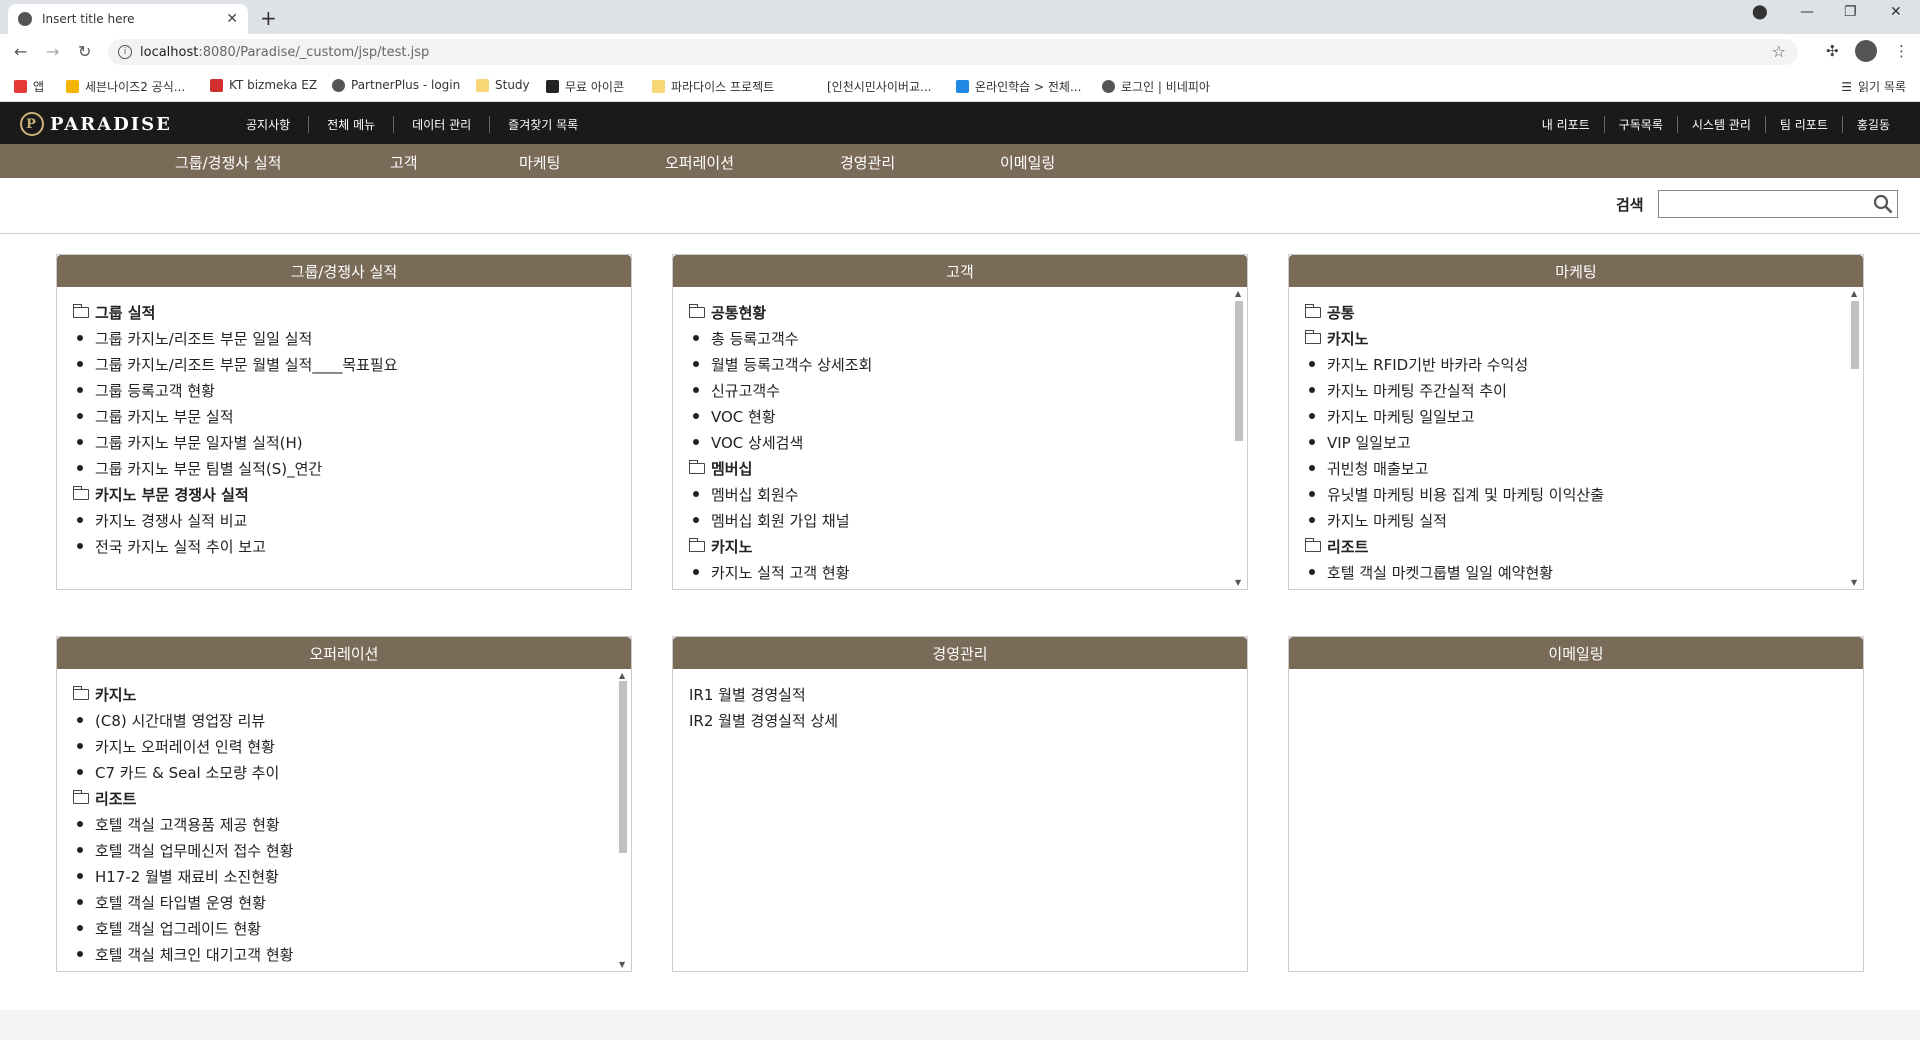  What do you see at coordinates (960, 520) in the screenshot?
I see `report-link: 멤버십 회원 가입 채널` at bounding box center [960, 520].